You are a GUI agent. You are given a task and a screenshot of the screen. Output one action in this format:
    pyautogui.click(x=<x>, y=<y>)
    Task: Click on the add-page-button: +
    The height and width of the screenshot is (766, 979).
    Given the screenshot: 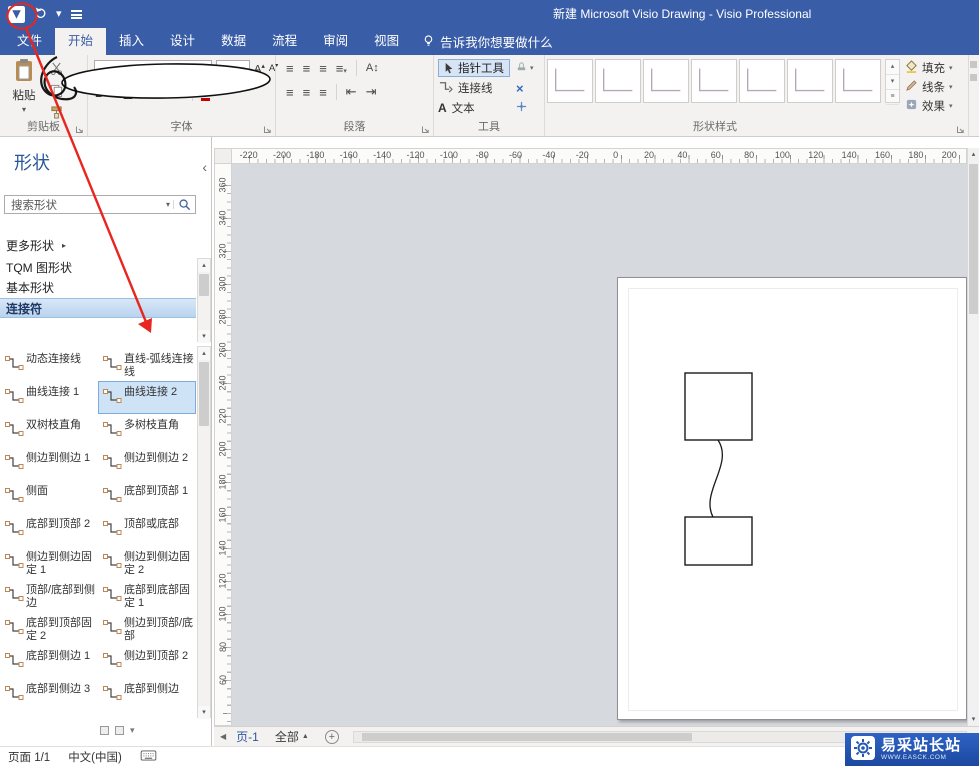 What is the action you would take?
    pyautogui.click(x=331, y=736)
    